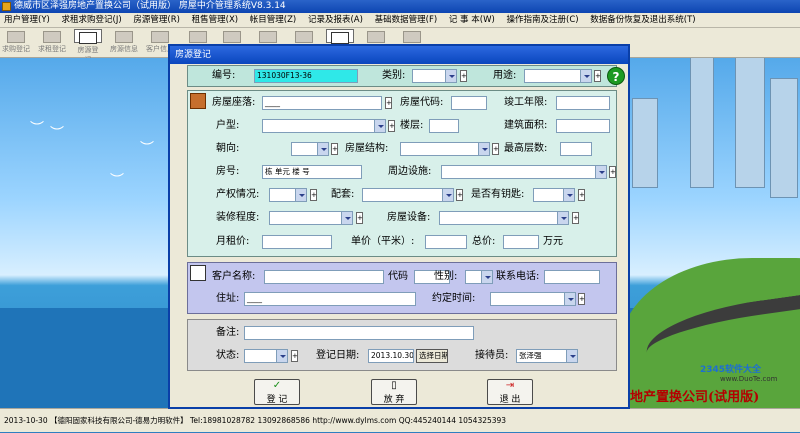 The image size is (800, 433). What do you see at coordinates (157, 20) in the screenshot?
I see `menu-listing: 房源管理(R)` at bounding box center [157, 20].